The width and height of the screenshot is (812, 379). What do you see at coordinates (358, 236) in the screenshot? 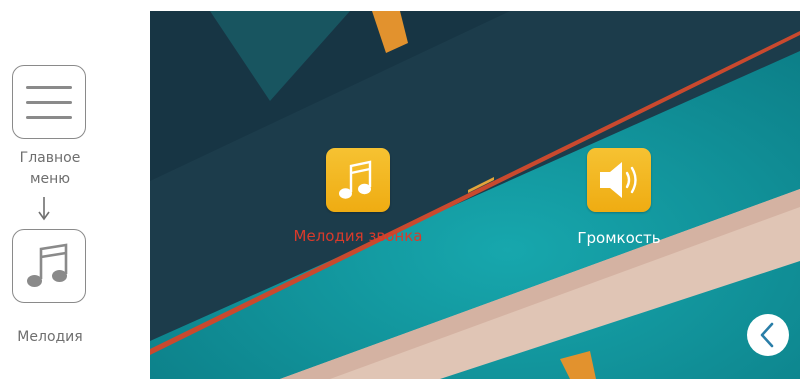
I see `ringtone-melody-label: Мелодия звонка` at bounding box center [358, 236].